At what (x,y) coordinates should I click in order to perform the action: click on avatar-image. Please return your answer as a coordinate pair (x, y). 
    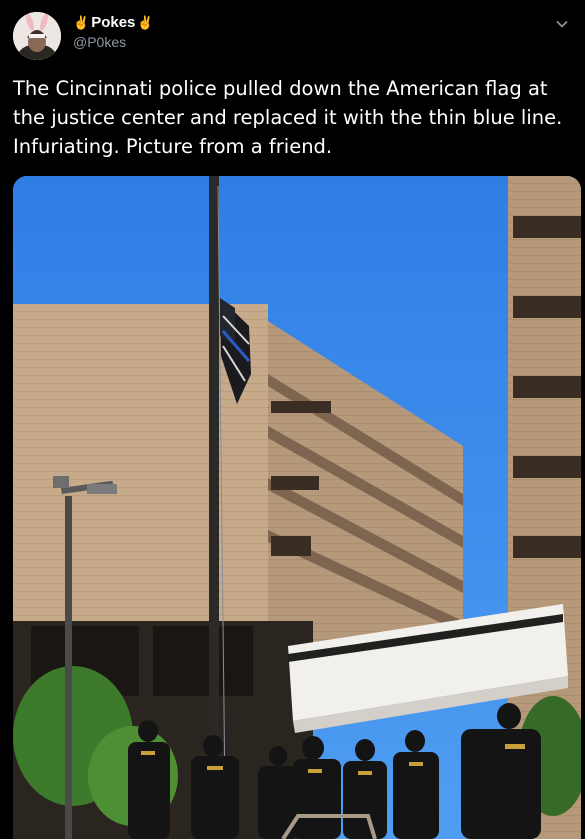
    Looking at the image, I should click on (37, 36).